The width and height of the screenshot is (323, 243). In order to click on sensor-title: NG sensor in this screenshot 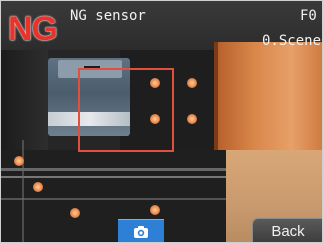, I will do `click(108, 16)`.